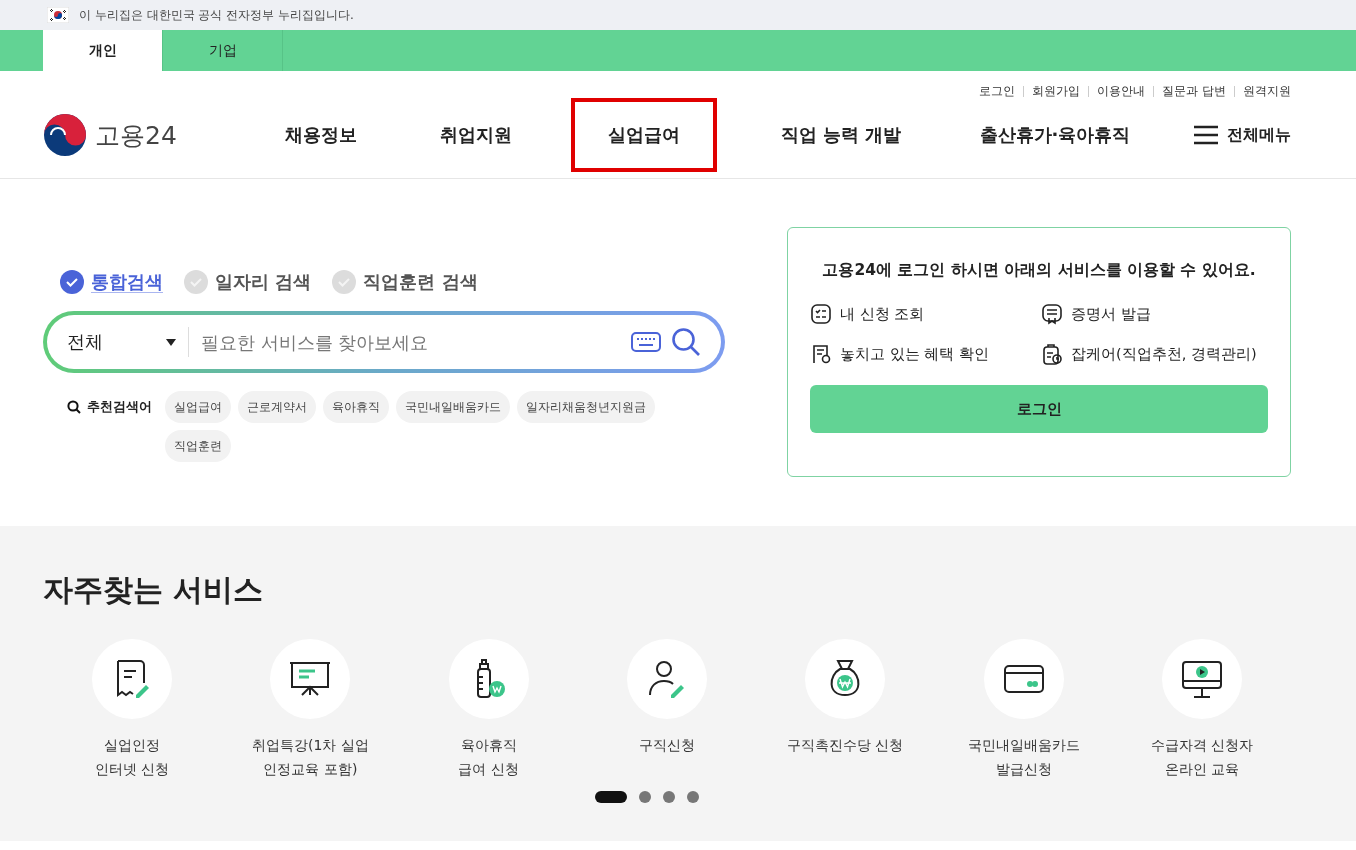  Describe the element at coordinates (1121, 91) in the screenshot. I see `utility-link: 이용안내` at that location.